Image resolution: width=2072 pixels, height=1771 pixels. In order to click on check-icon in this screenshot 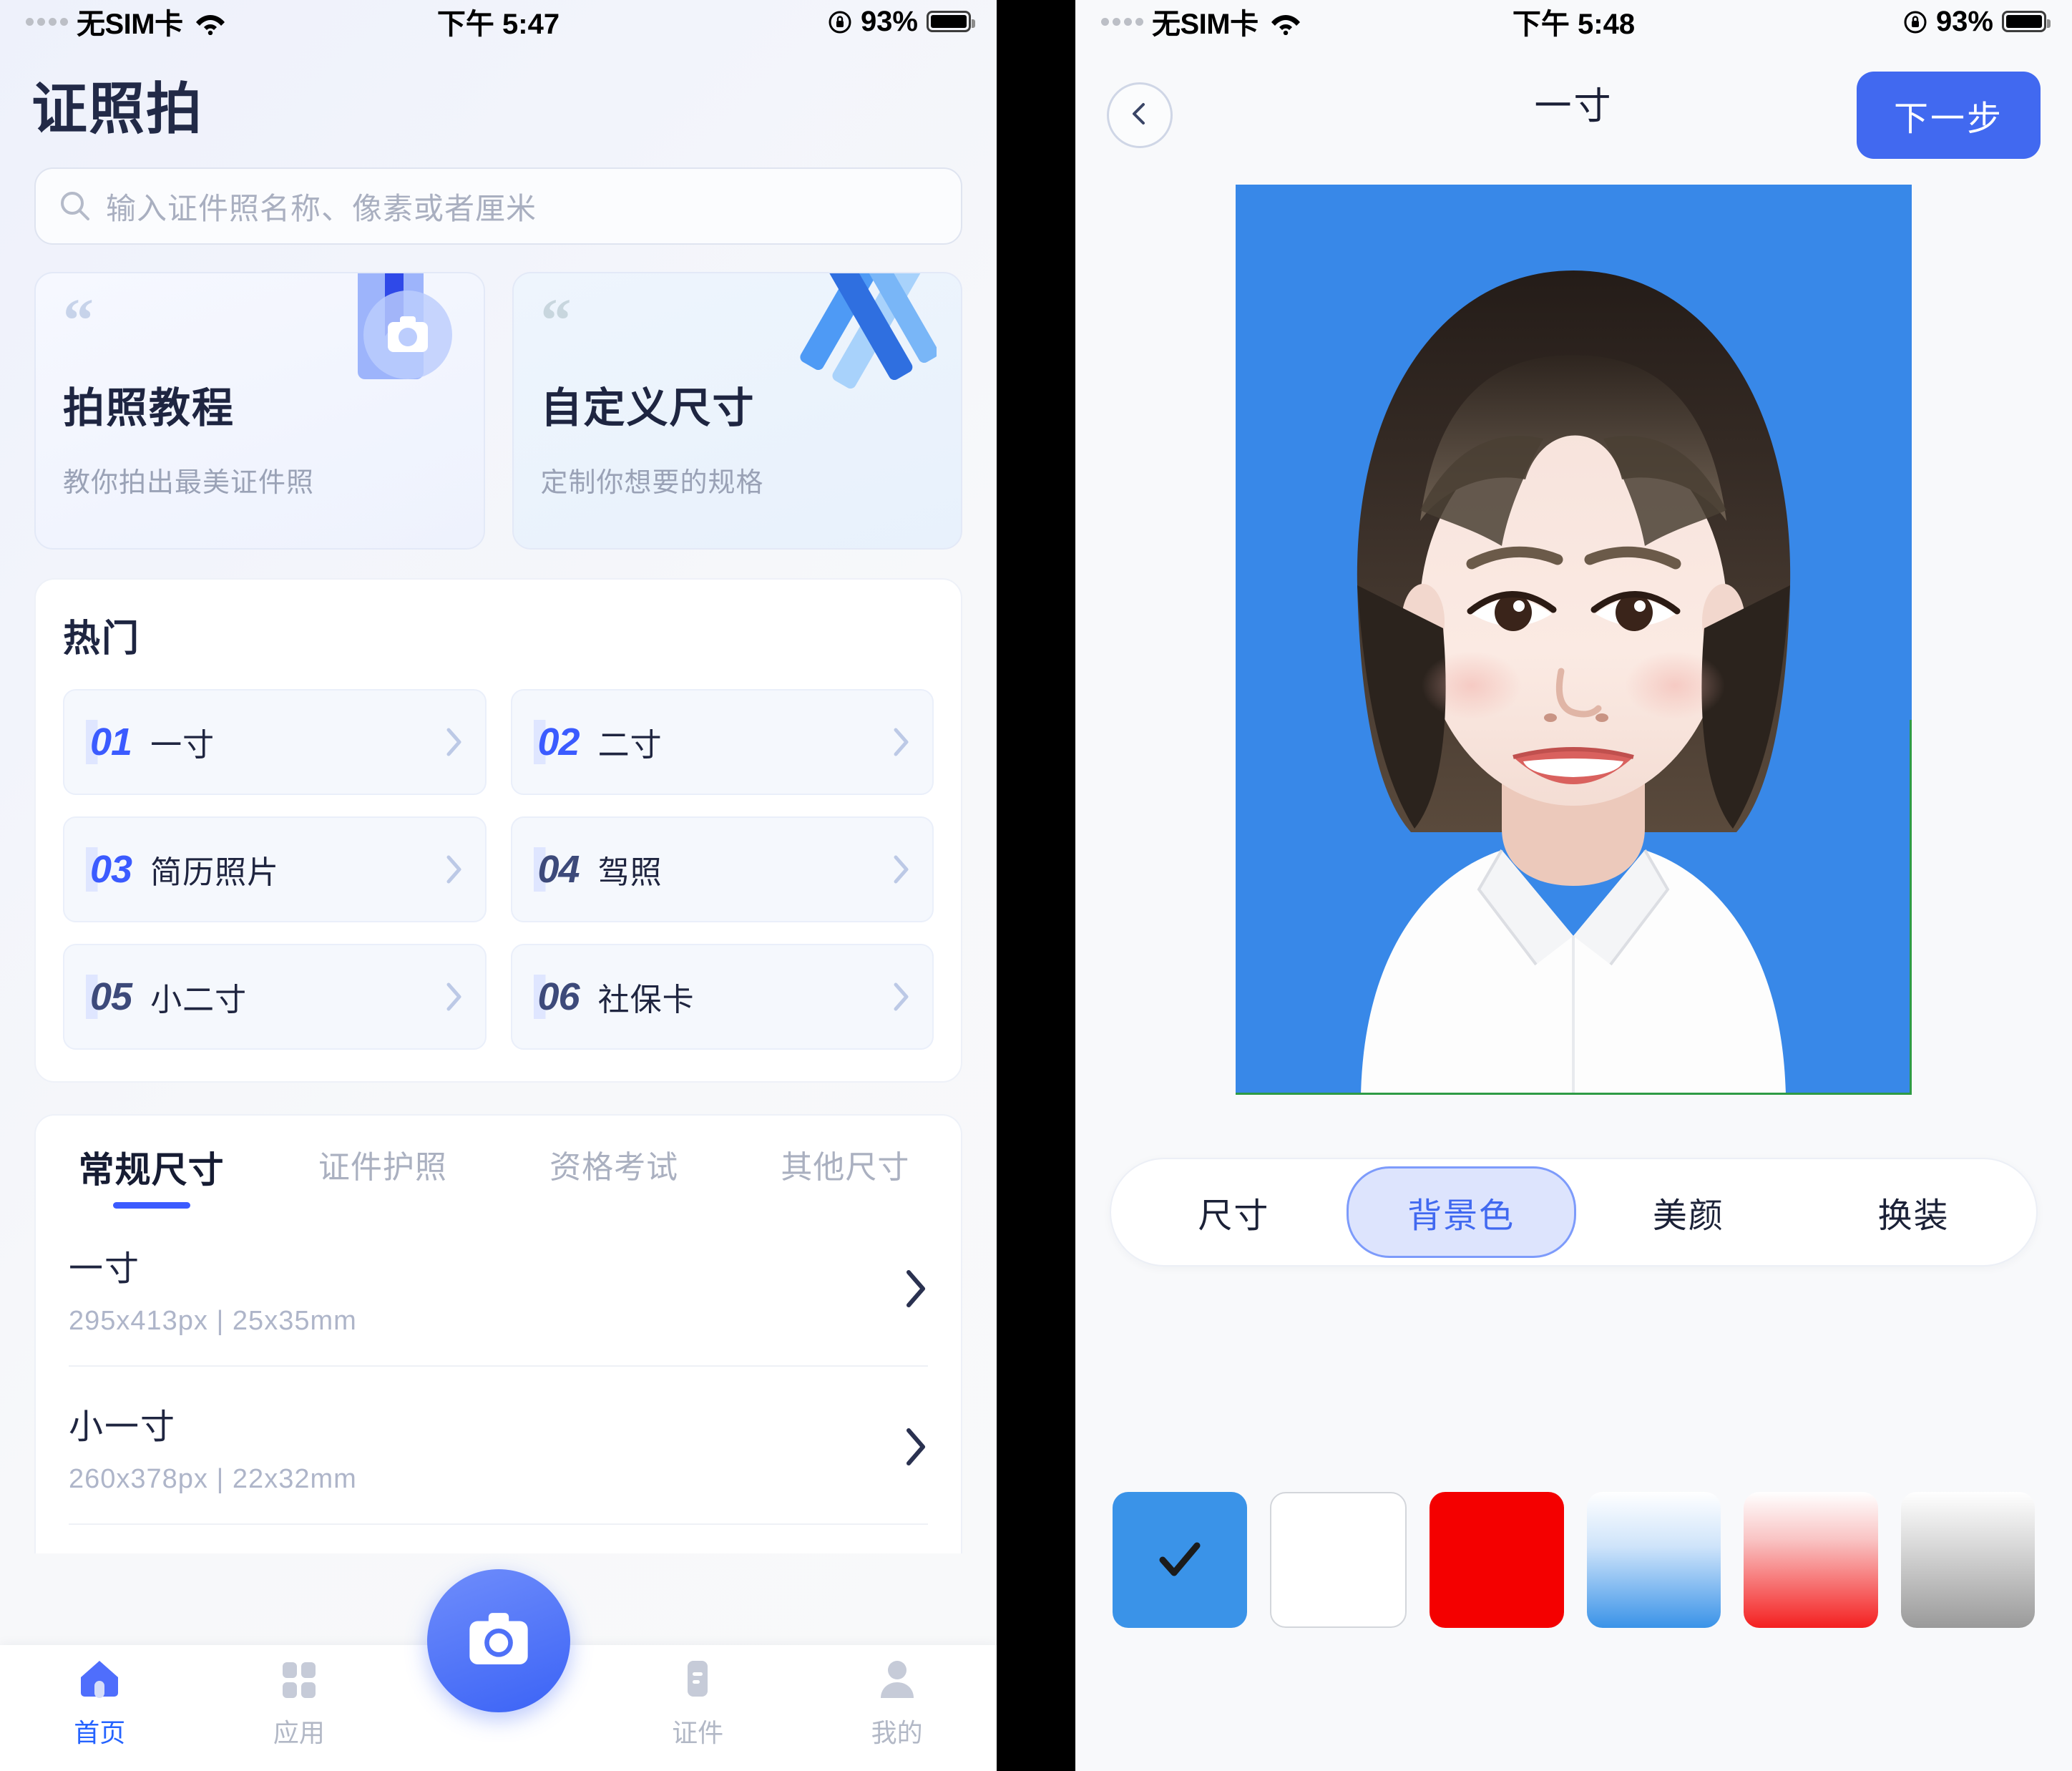, I will do `click(1180, 1560)`.